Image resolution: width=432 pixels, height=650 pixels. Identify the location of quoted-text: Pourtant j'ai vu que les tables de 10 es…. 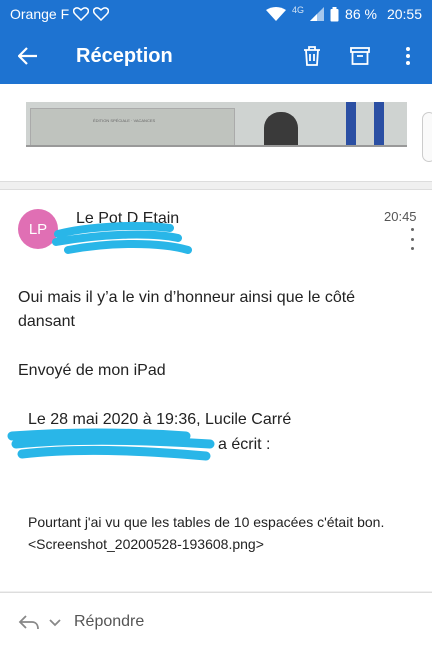
(206, 522).